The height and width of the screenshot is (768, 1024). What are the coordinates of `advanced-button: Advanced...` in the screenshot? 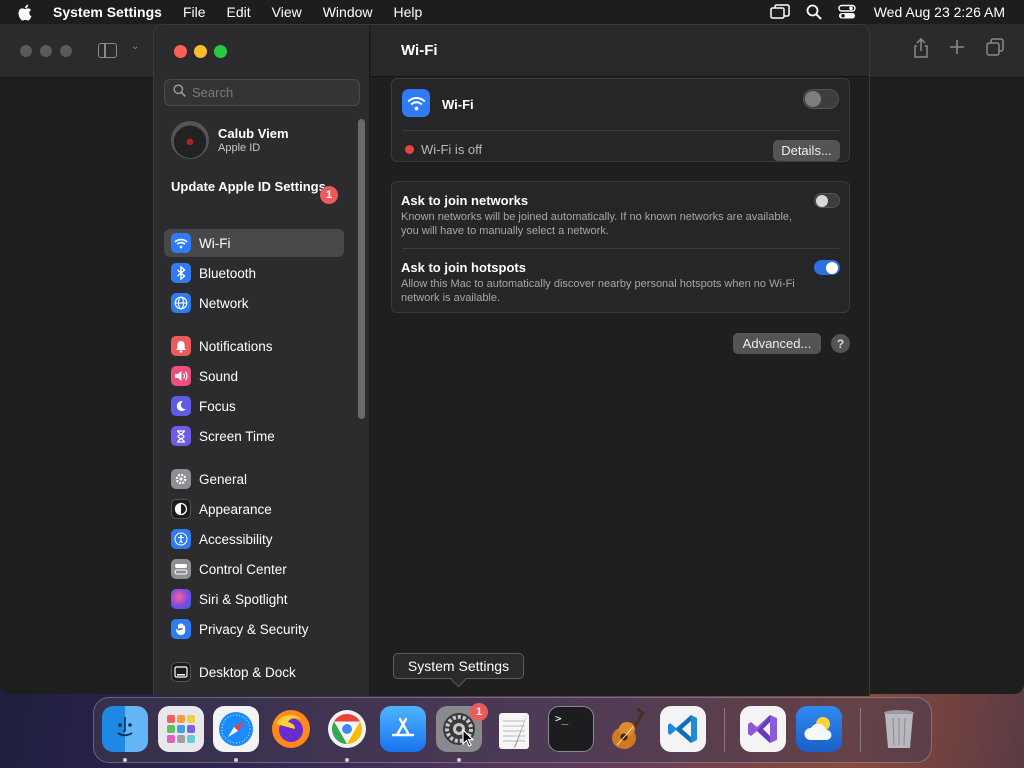 It's located at (777, 343).